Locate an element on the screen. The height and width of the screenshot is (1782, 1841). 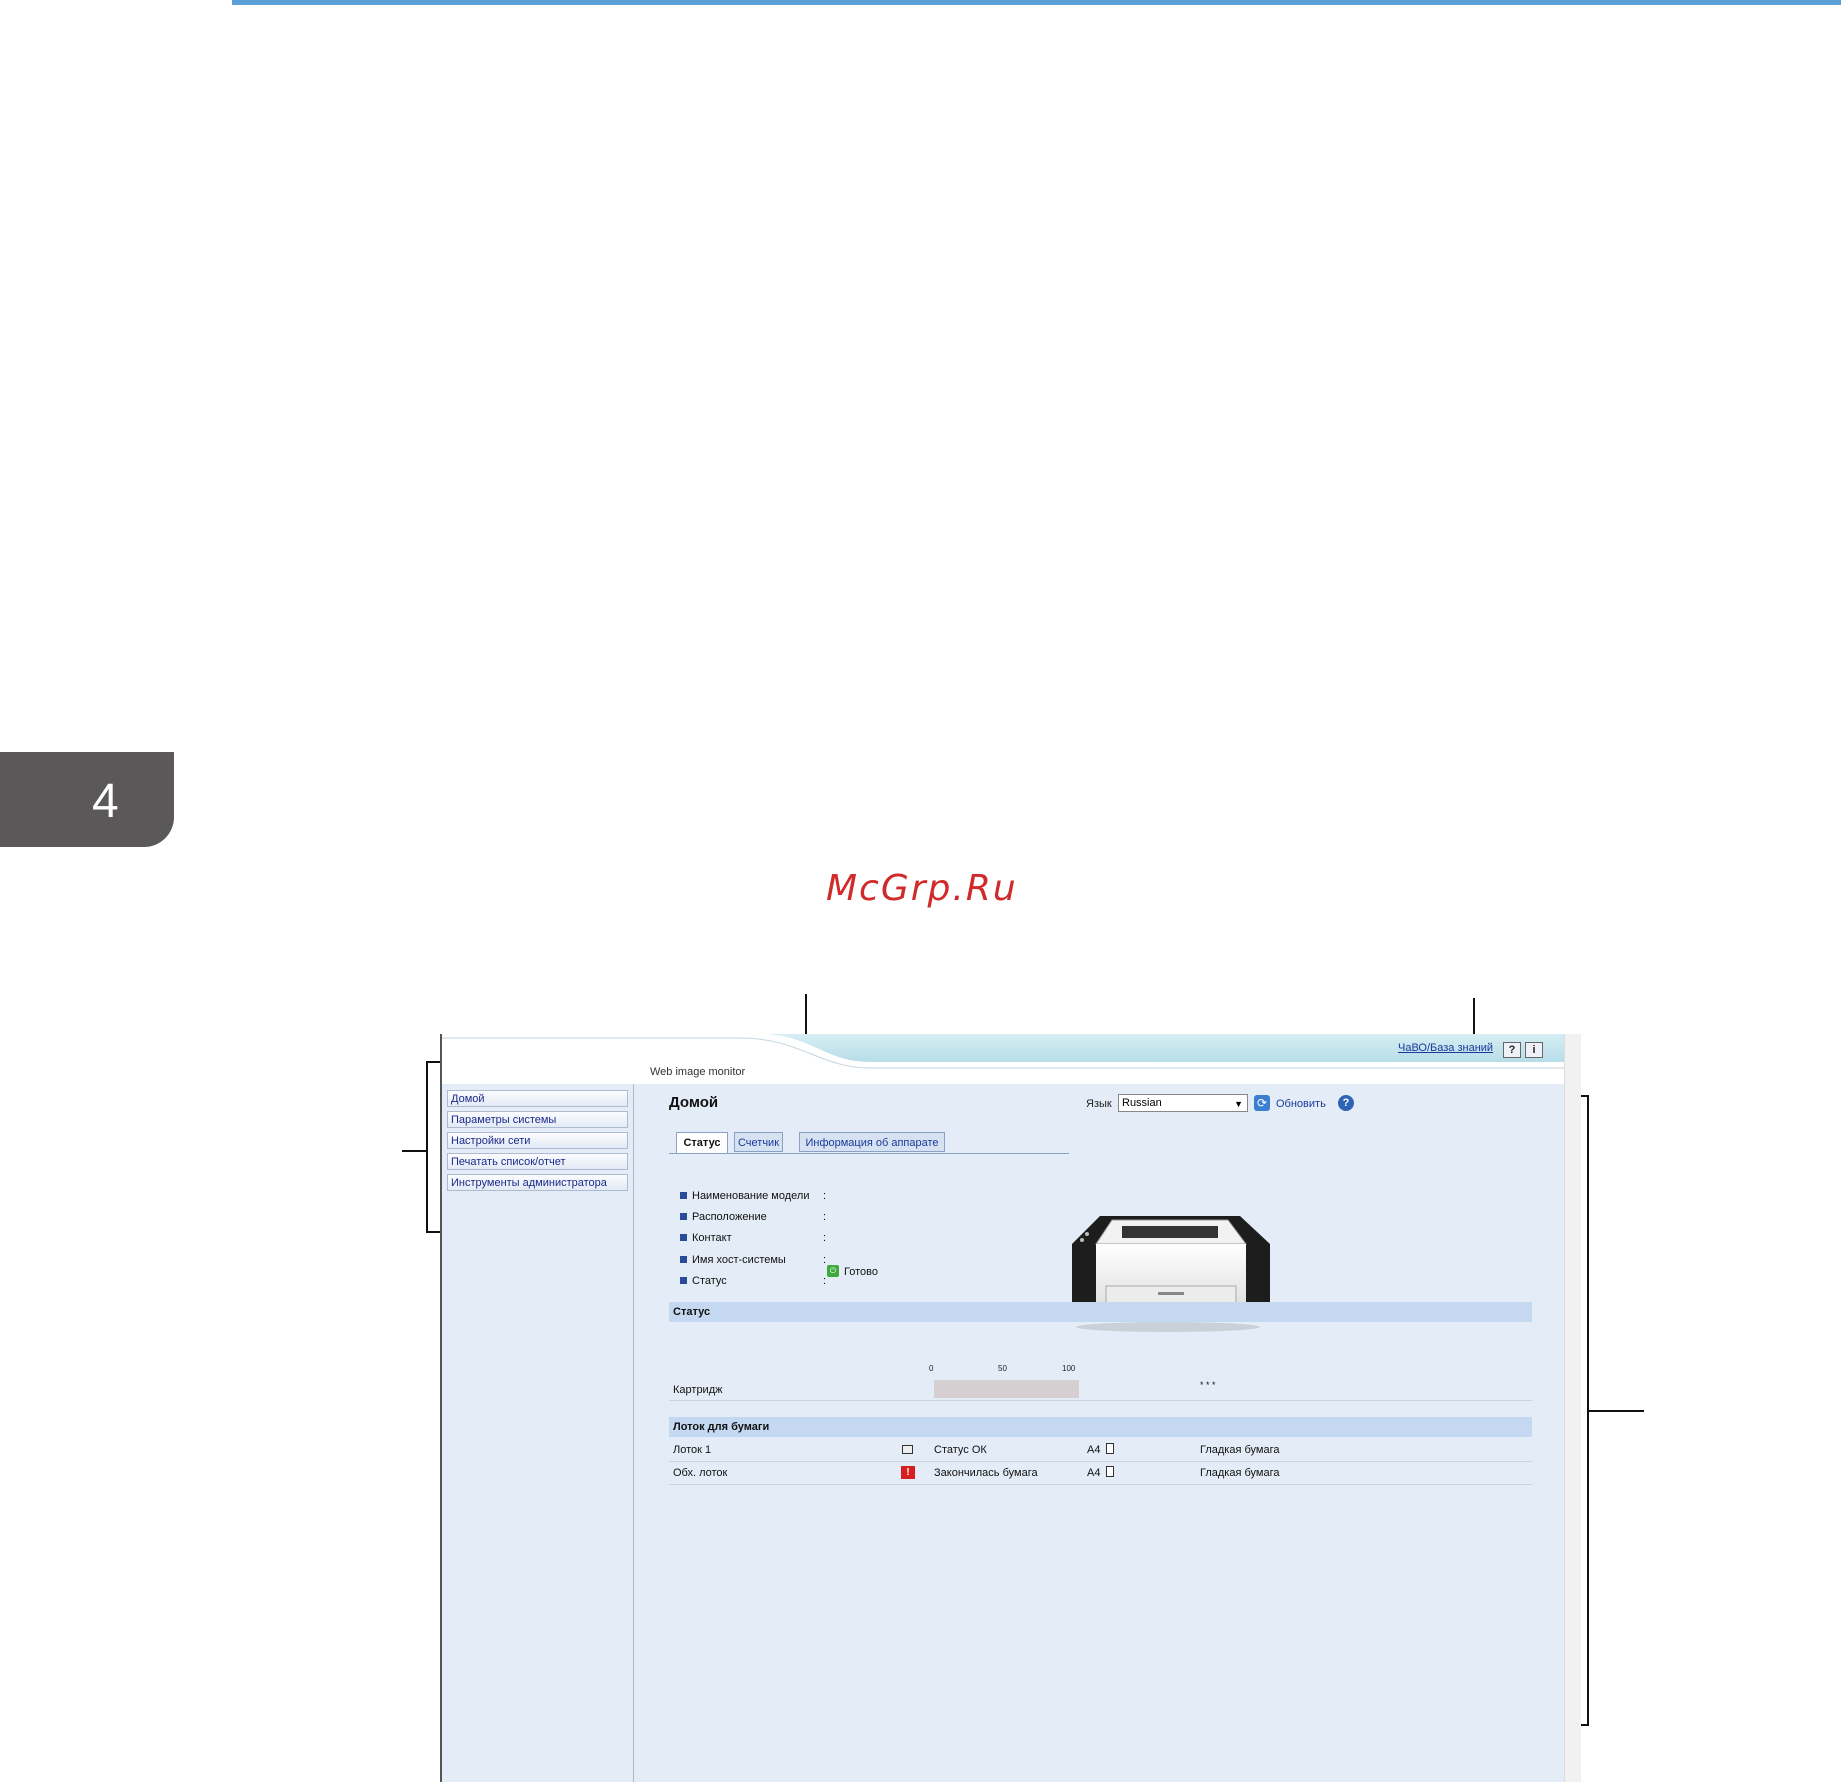
tab-underline is located at coordinates (869, 1153).